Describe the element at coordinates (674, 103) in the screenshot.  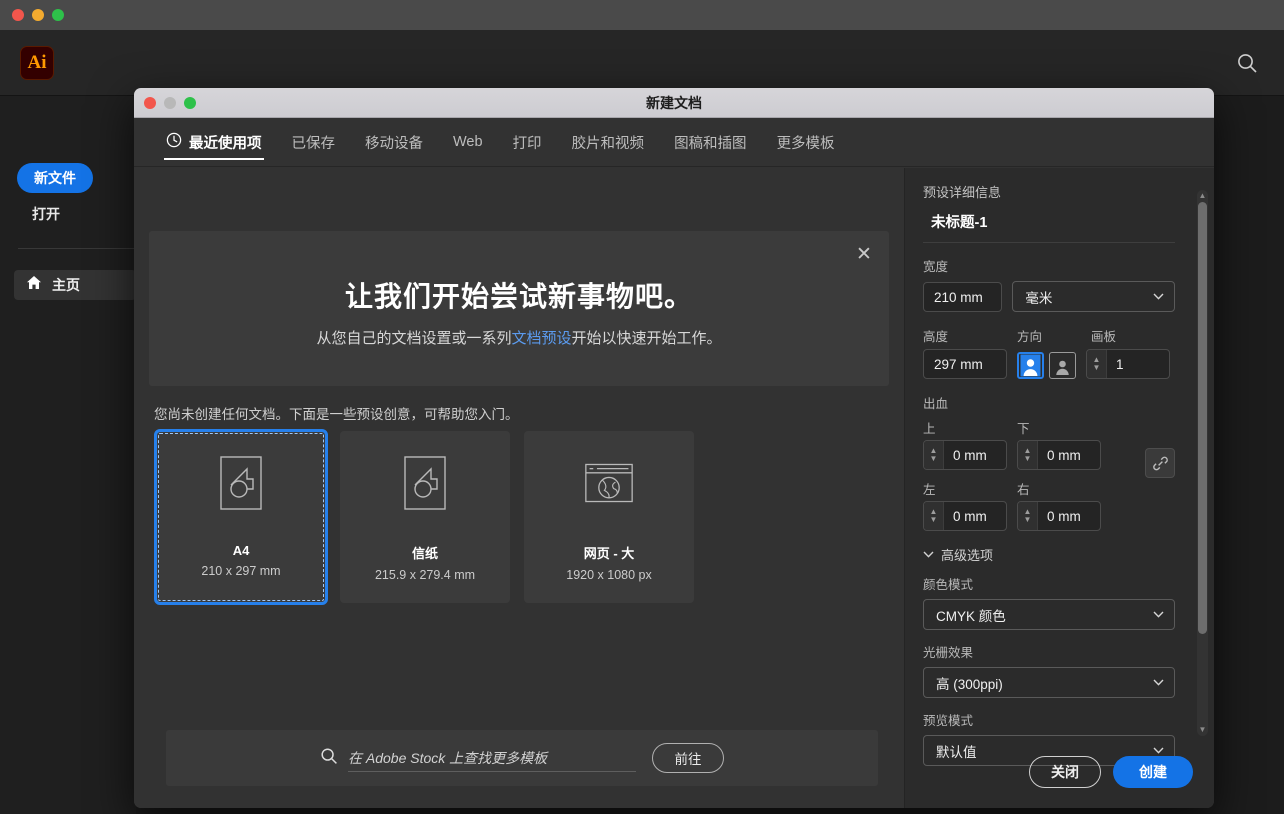
I see `dialog-titlebar: 新建文档` at that location.